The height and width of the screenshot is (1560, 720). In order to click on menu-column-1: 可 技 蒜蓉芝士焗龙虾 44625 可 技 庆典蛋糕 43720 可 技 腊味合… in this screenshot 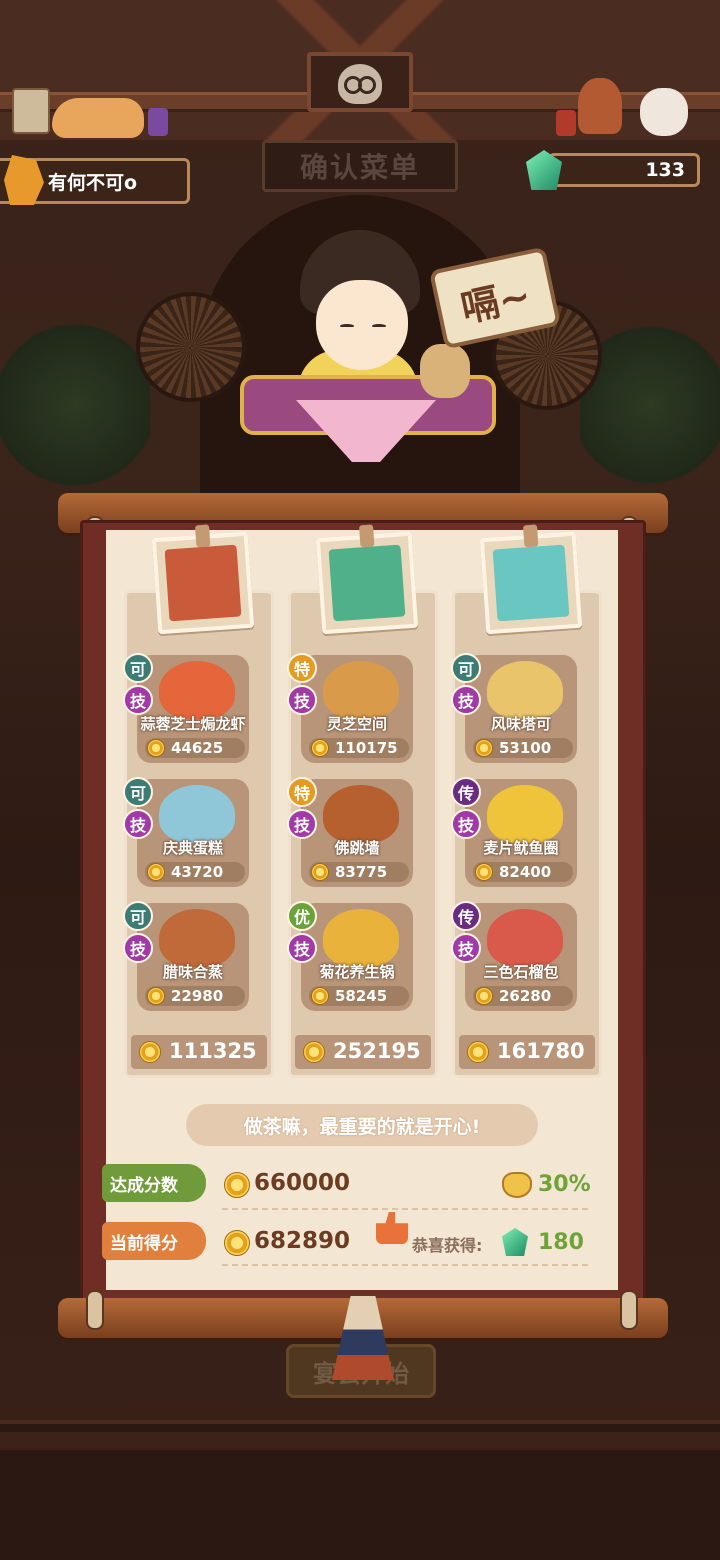, I will do `click(198, 801)`.